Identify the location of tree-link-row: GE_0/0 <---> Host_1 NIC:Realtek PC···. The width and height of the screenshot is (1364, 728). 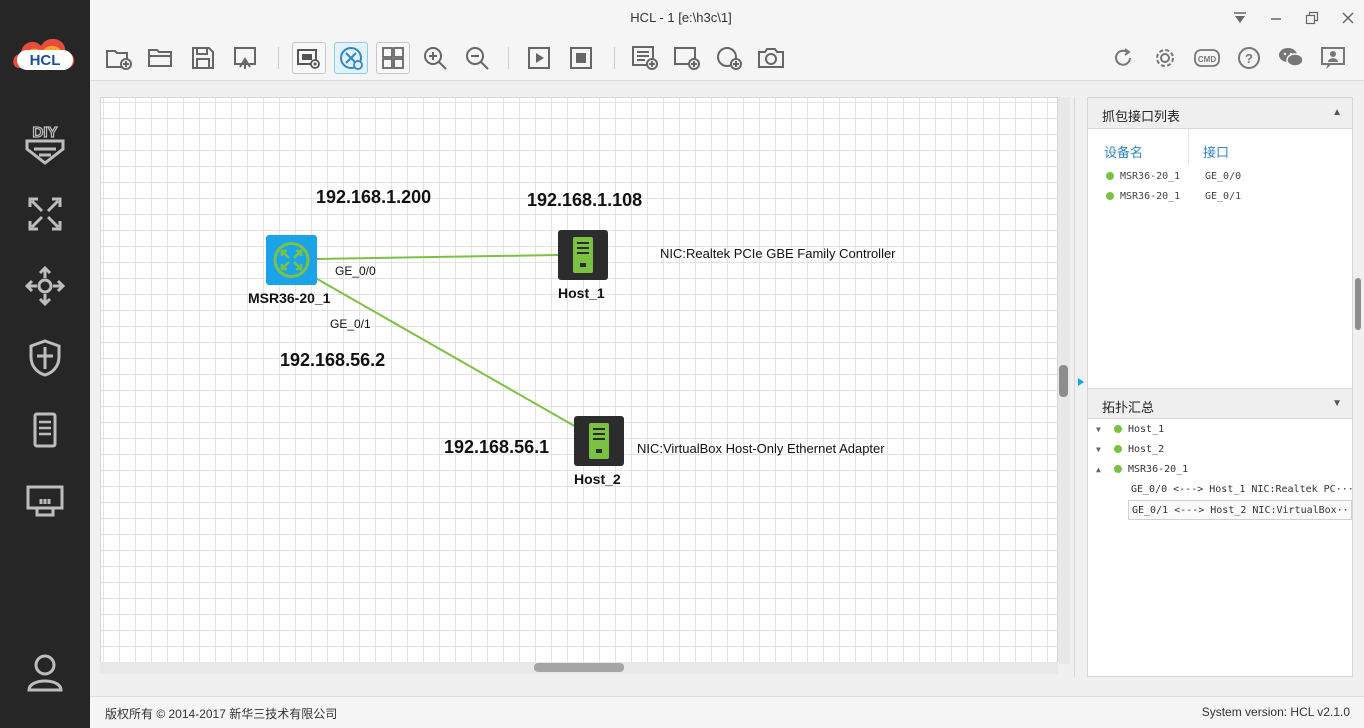
(1242, 489).